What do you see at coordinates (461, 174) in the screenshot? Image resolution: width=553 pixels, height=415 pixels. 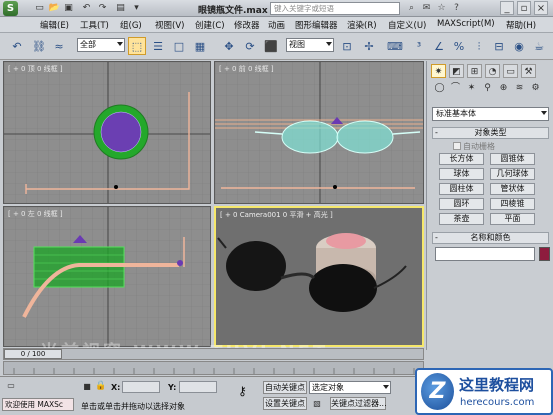 I see `sphere-button: 球体` at bounding box center [461, 174].